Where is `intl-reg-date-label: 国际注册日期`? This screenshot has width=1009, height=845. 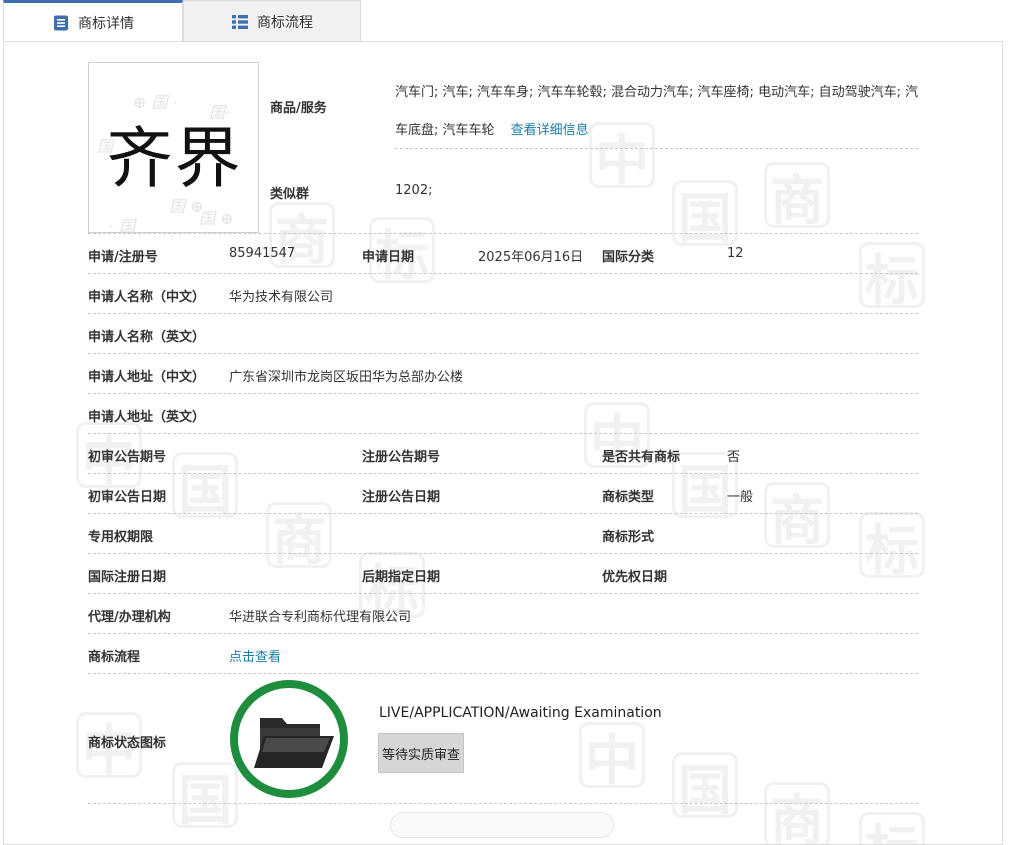 intl-reg-date-label: 国际注册日期 is located at coordinates (127, 577).